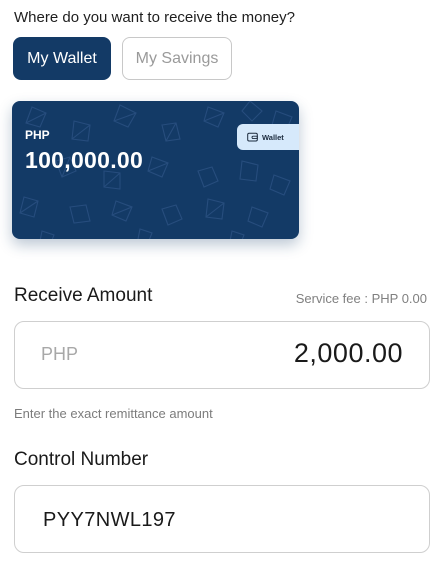 The image size is (440, 568). I want to click on wallet-tag-label: Wallet, so click(273, 137).